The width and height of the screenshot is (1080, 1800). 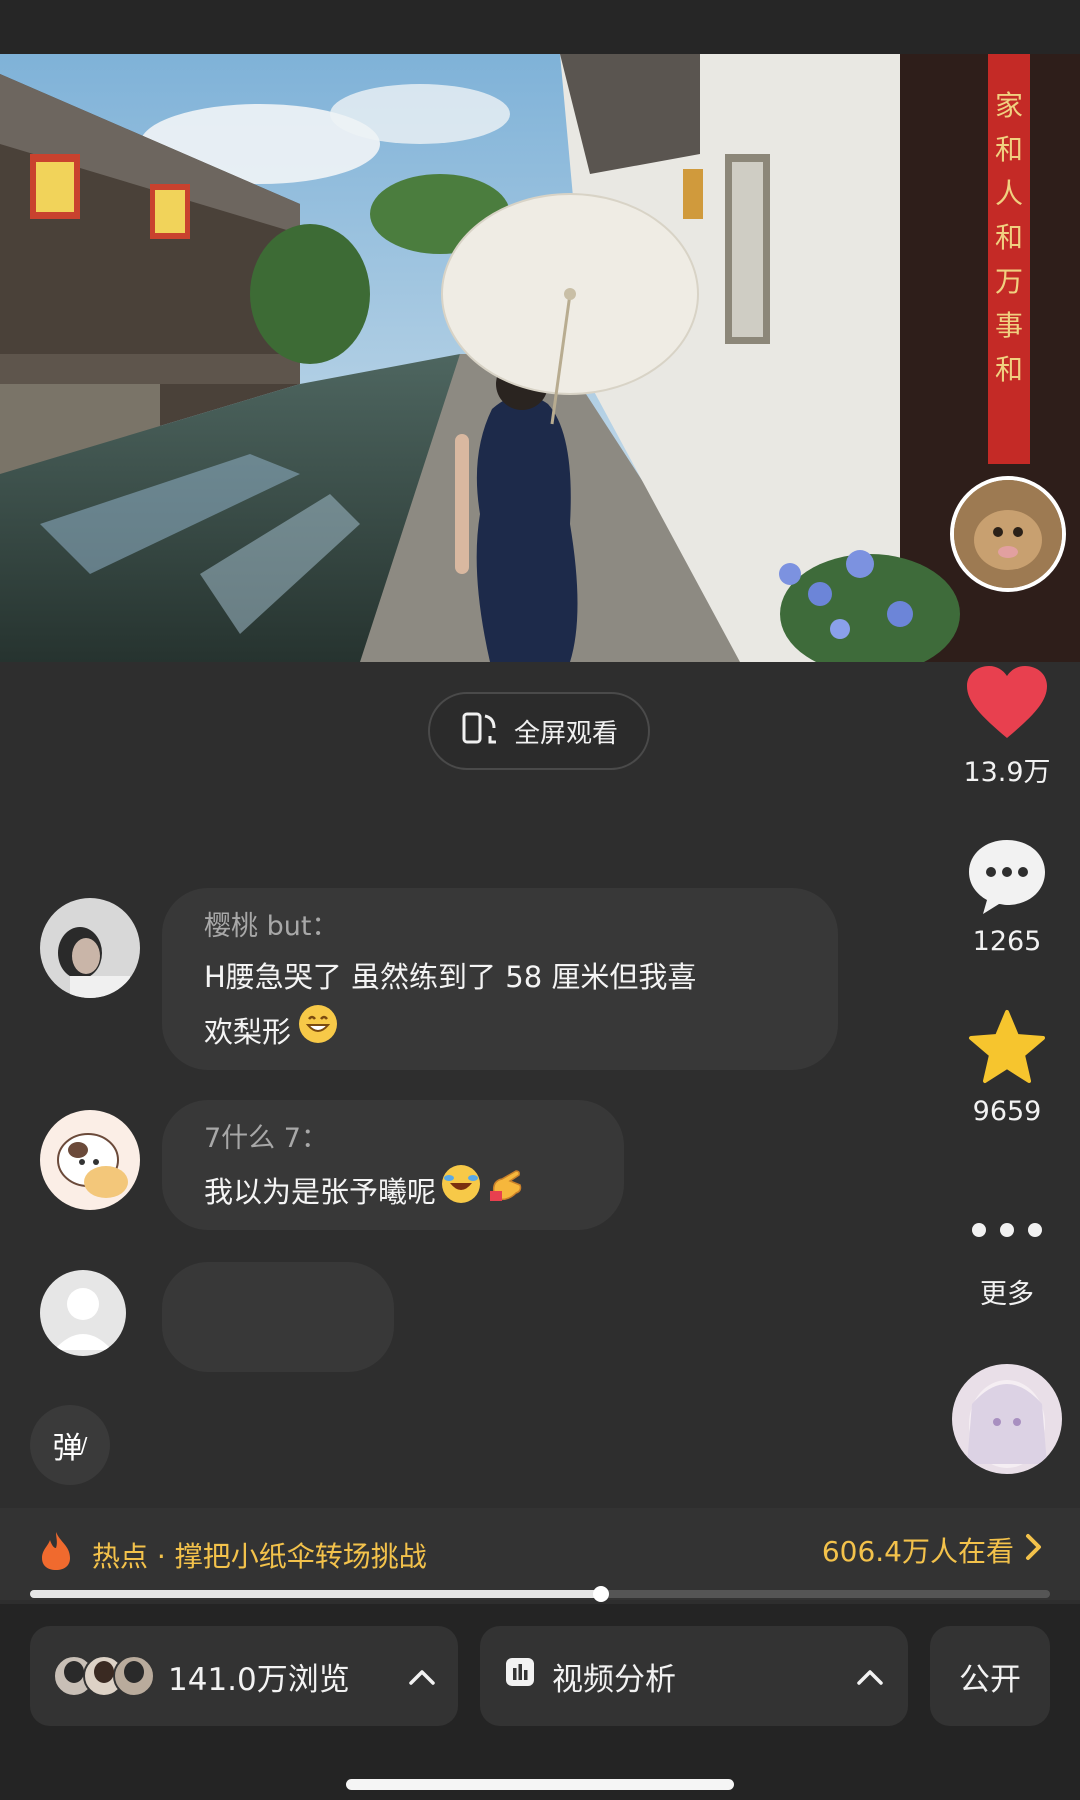 What do you see at coordinates (450, 977) in the screenshot?
I see `comment-text-line: H腰急哭了 虽然练到了 58 厘米但我喜` at bounding box center [450, 977].